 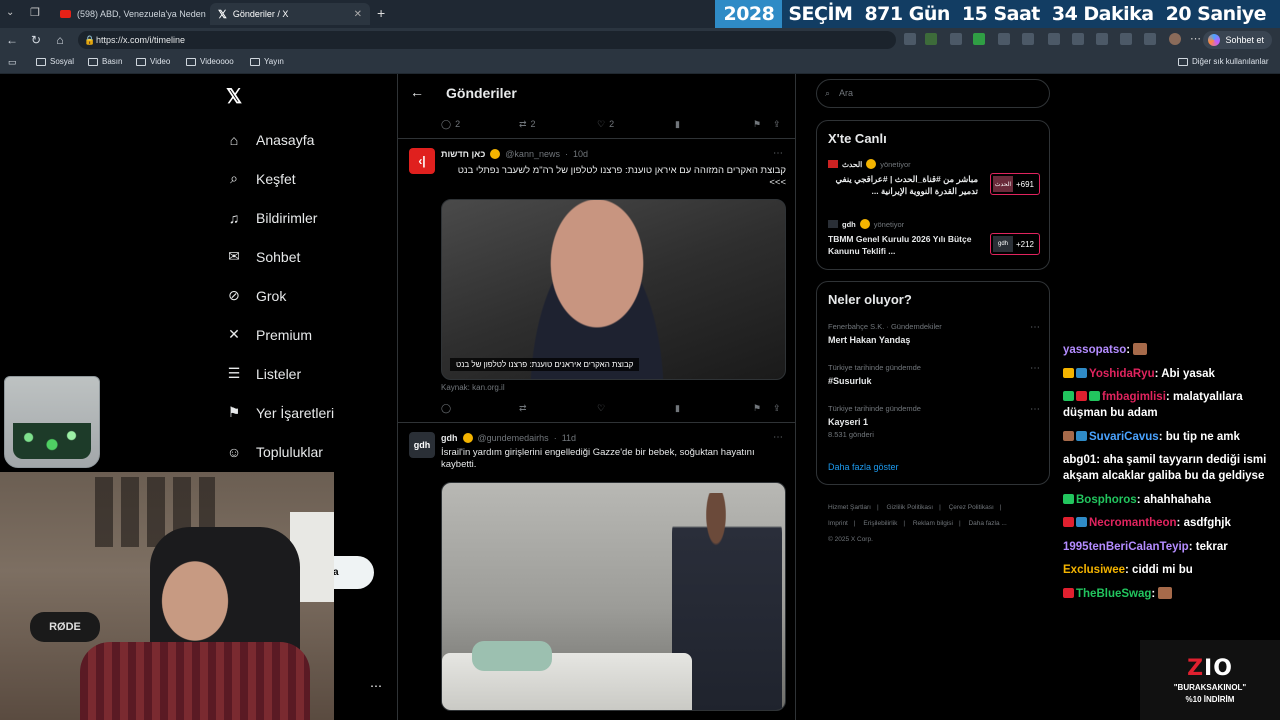 What do you see at coordinates (527, 124) in the screenshot?
I see `repost-button: ⇄ 2` at bounding box center [527, 124].